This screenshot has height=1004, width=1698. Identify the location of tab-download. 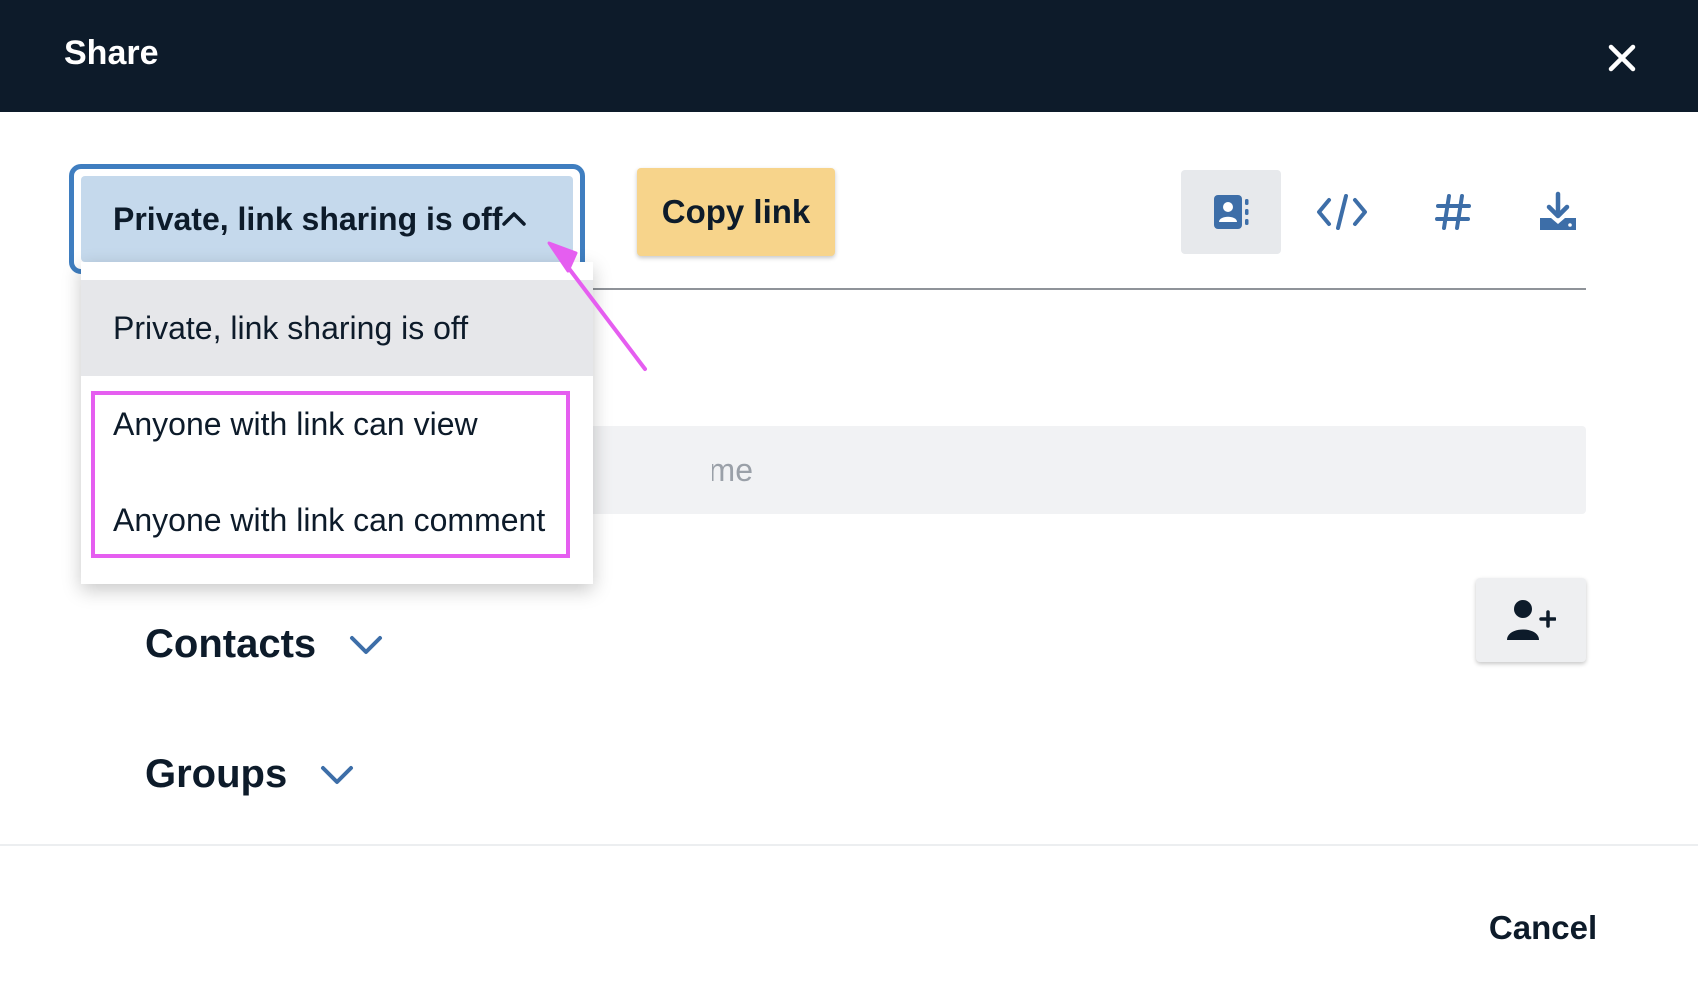
(1558, 212).